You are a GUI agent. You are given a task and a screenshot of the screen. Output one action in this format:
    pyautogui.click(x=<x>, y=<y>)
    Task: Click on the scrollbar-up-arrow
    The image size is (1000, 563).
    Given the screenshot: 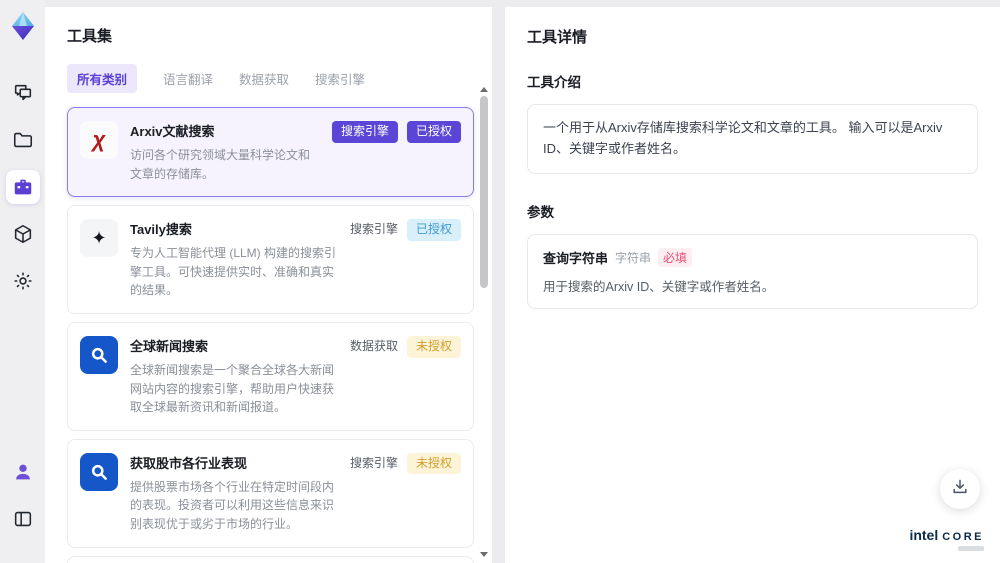 What is the action you would take?
    pyautogui.click(x=484, y=89)
    